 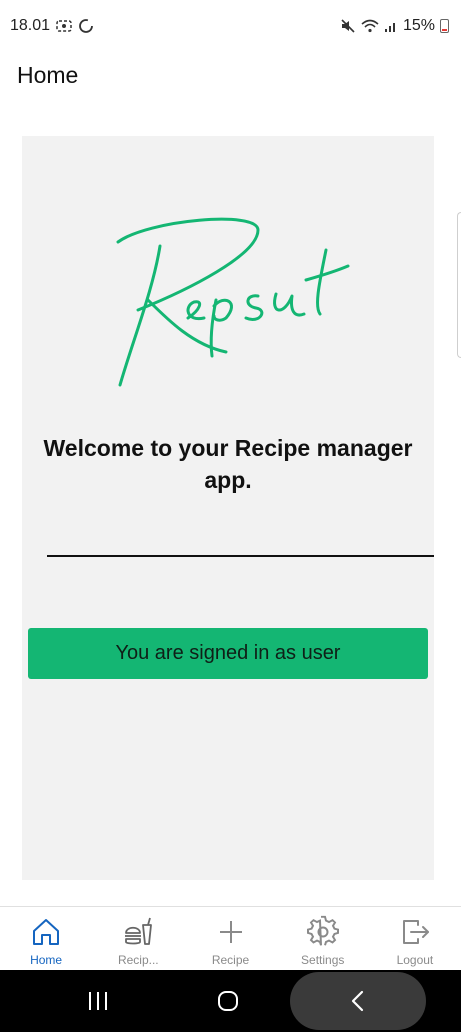 What do you see at coordinates (64, 26) in the screenshot?
I see `screen-record-icon` at bounding box center [64, 26].